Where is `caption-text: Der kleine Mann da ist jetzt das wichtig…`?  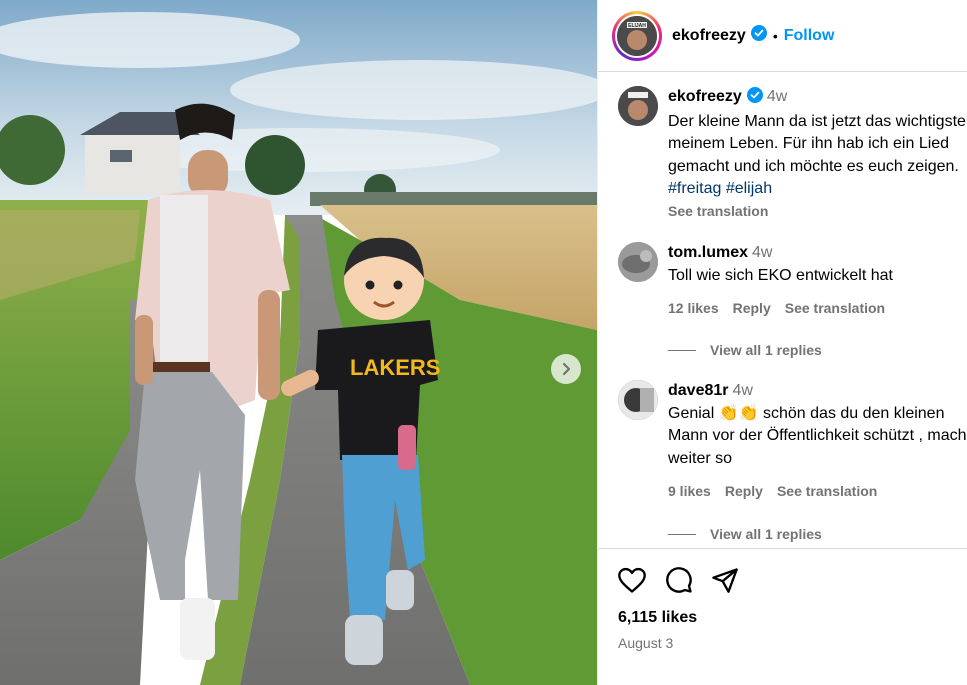 caption-text: Der kleine Mann da ist jetzt das wichtig… is located at coordinates (817, 143).